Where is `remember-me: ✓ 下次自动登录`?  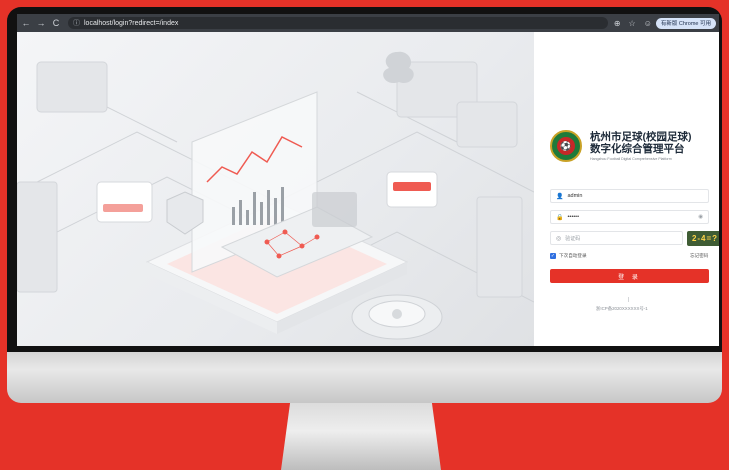 remember-me: ✓ 下次自动登录 is located at coordinates (568, 256).